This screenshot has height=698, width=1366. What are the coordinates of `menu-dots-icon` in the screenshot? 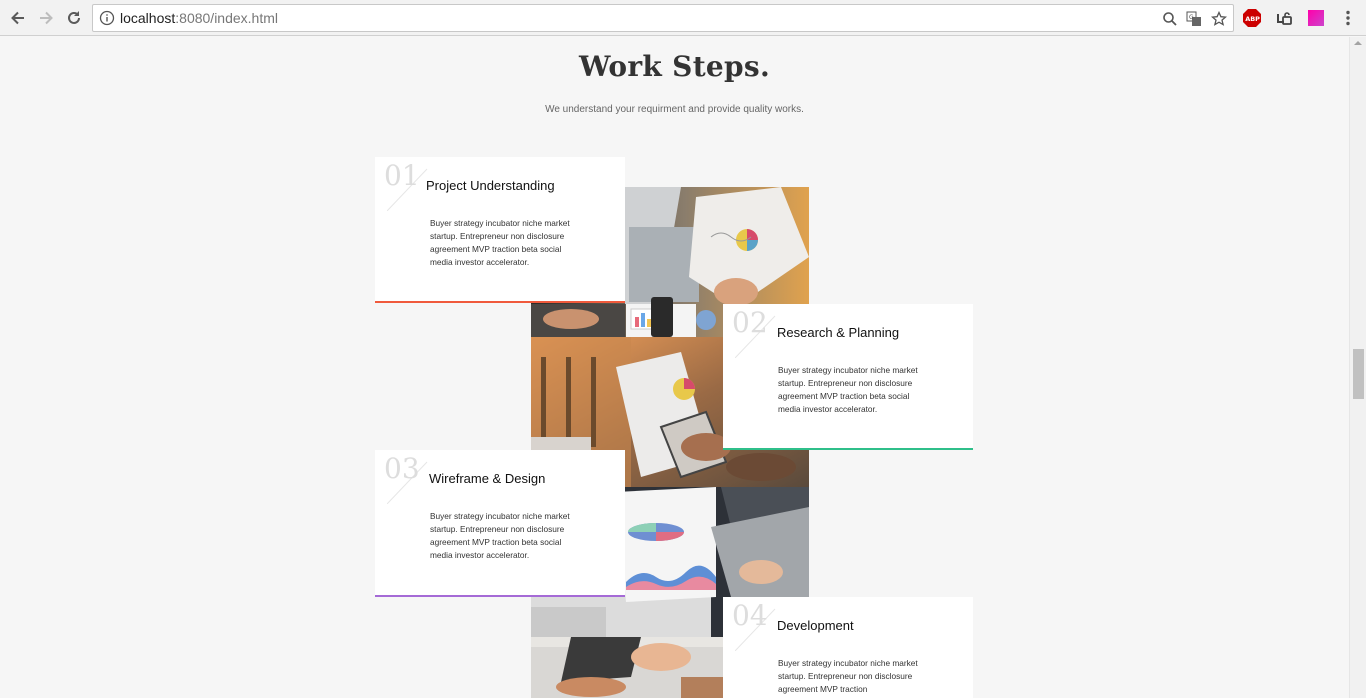 It's located at (1348, 18).